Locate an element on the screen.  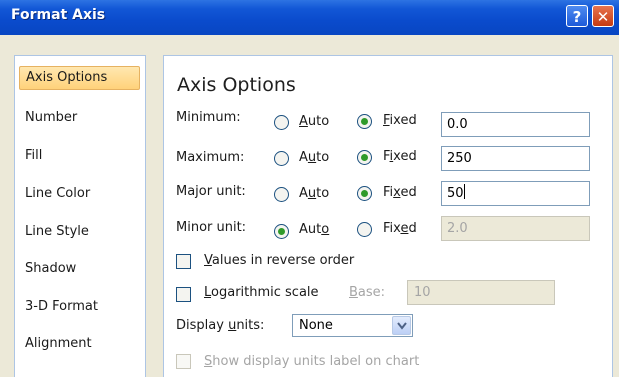
display-units-value: None is located at coordinates (316, 325).